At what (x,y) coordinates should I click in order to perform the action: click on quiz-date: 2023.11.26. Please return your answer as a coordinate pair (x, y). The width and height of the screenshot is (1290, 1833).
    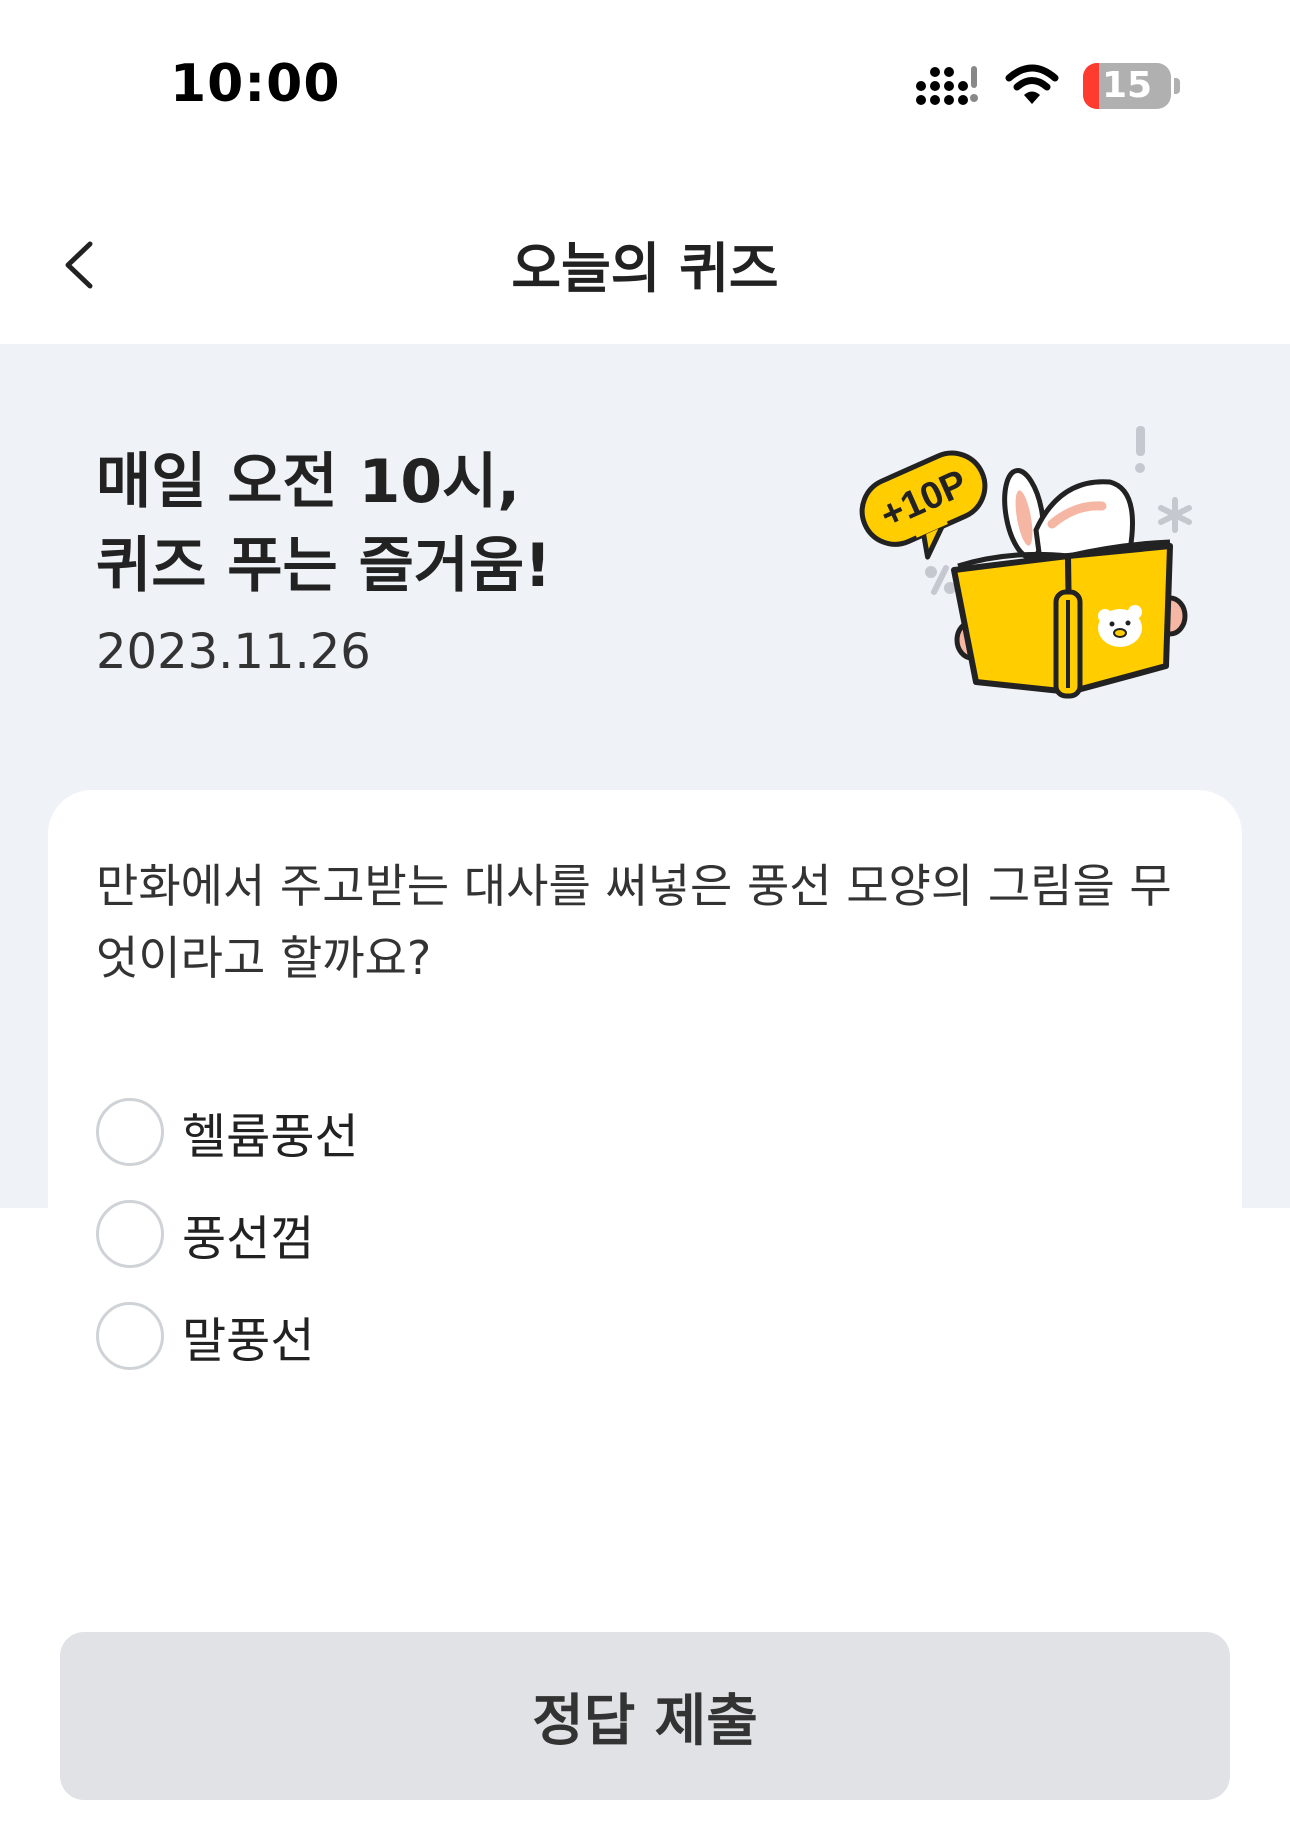
    Looking at the image, I should click on (233, 652).